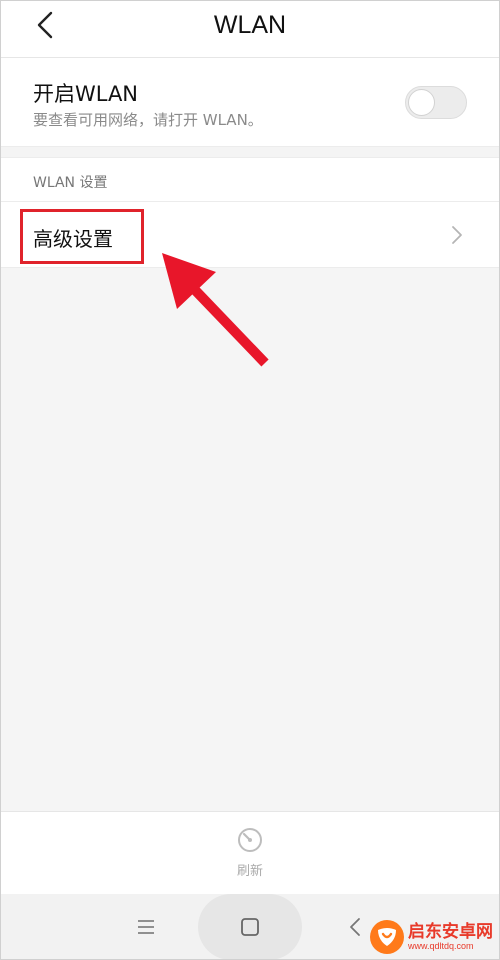 The height and width of the screenshot is (960, 500). I want to click on chevron-right-icon, so click(457, 235).